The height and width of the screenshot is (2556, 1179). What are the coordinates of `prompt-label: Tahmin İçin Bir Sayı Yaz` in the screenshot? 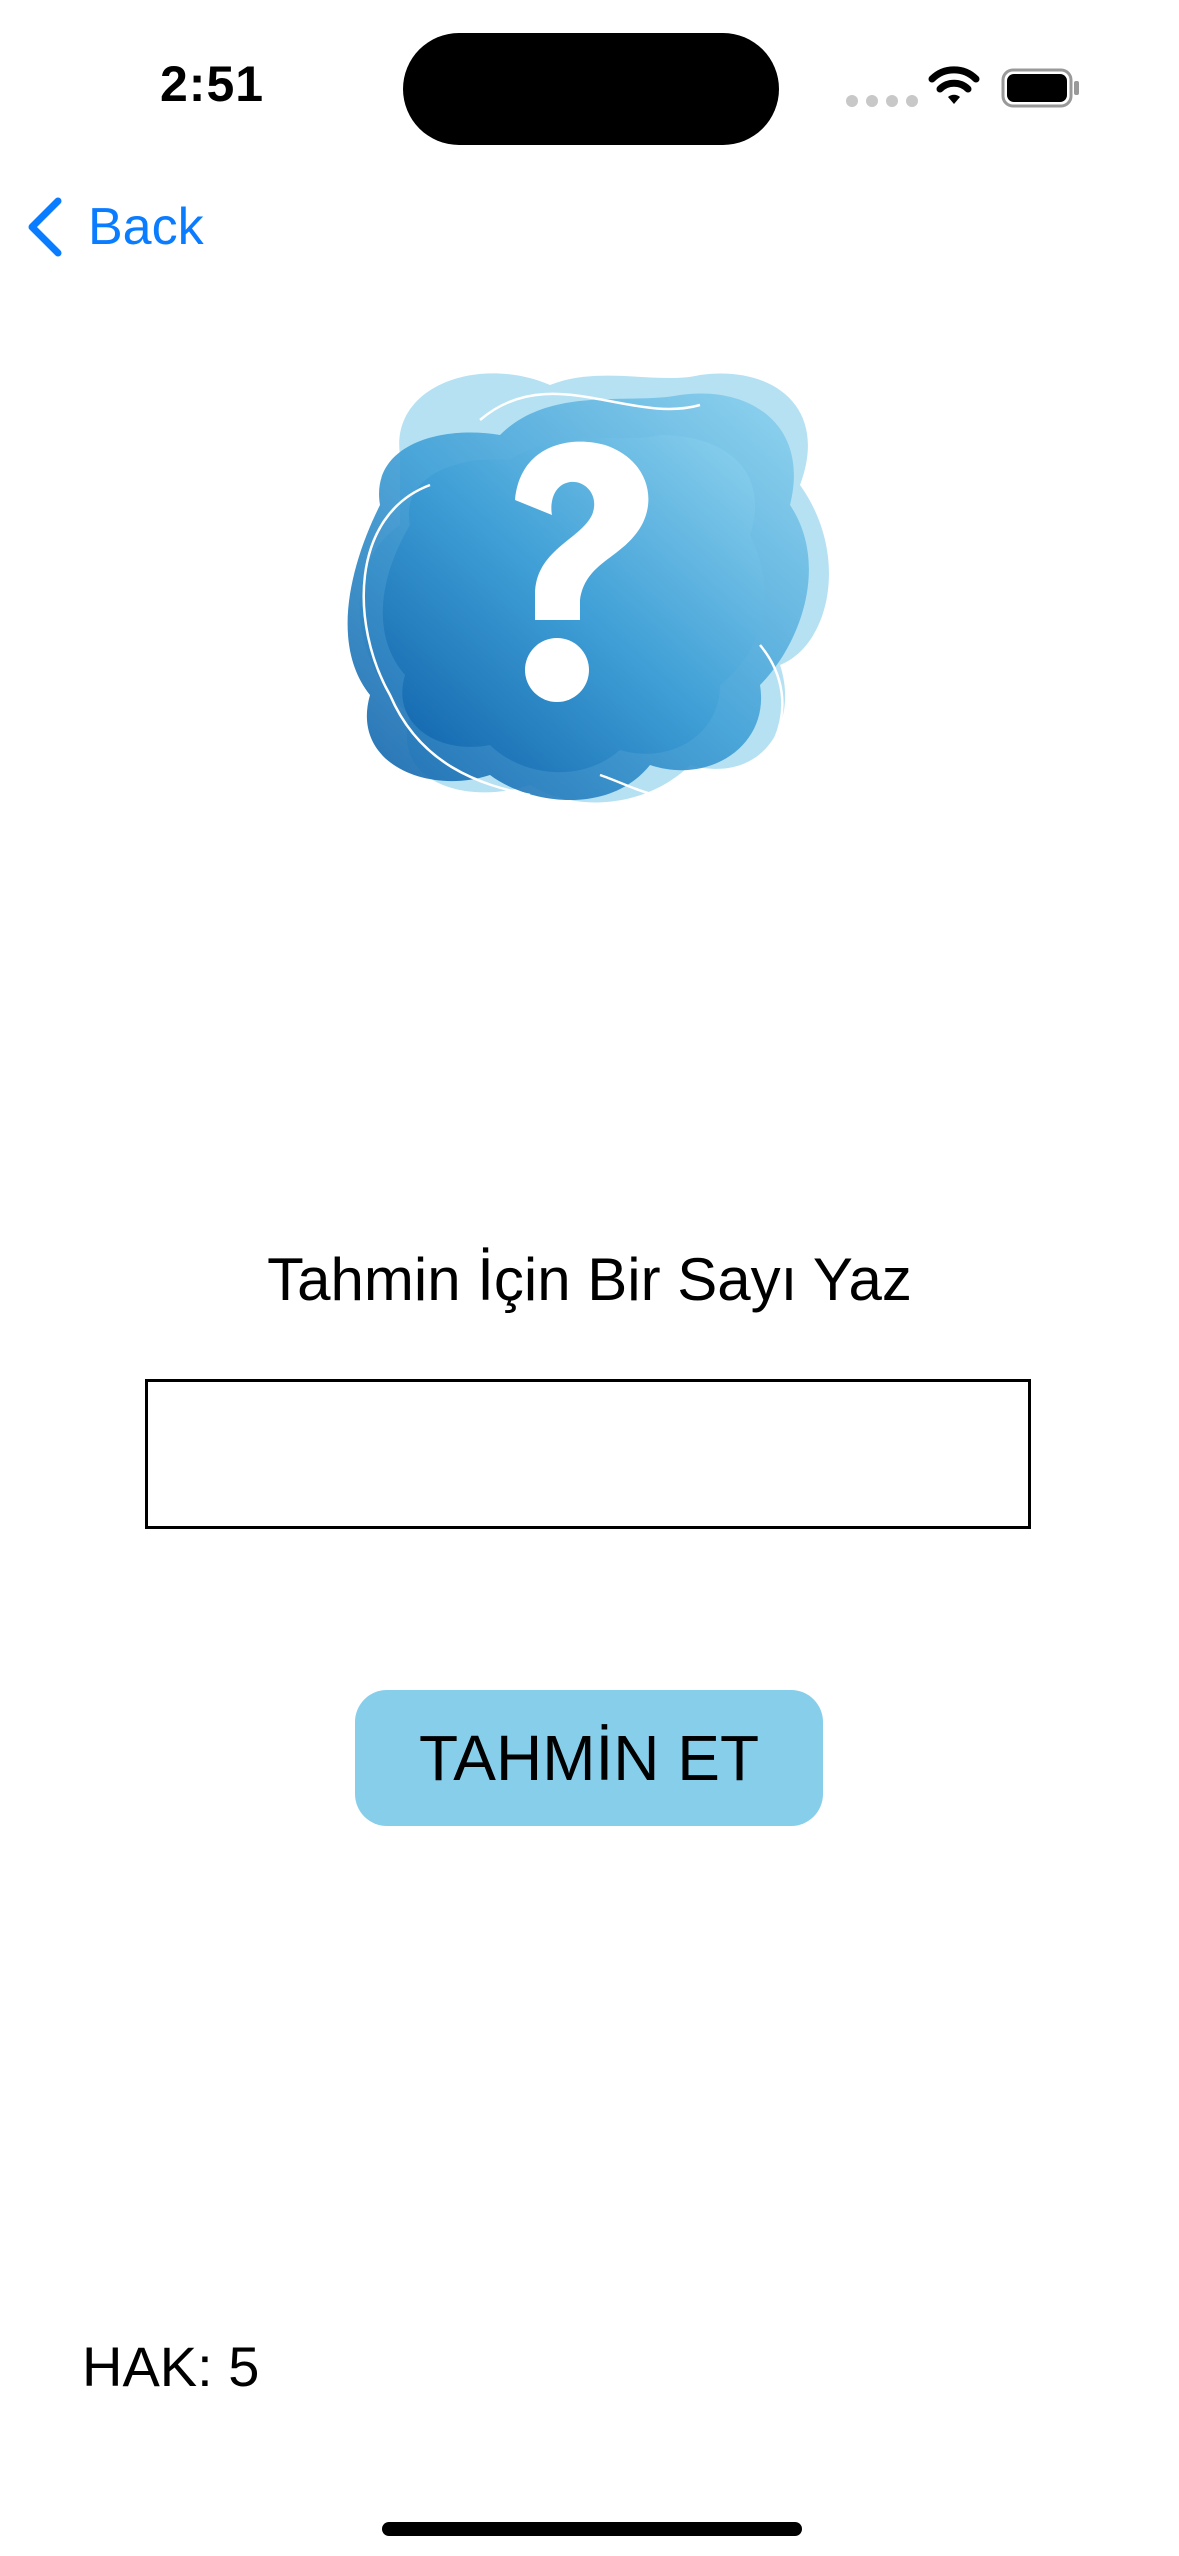 It's located at (589, 1279).